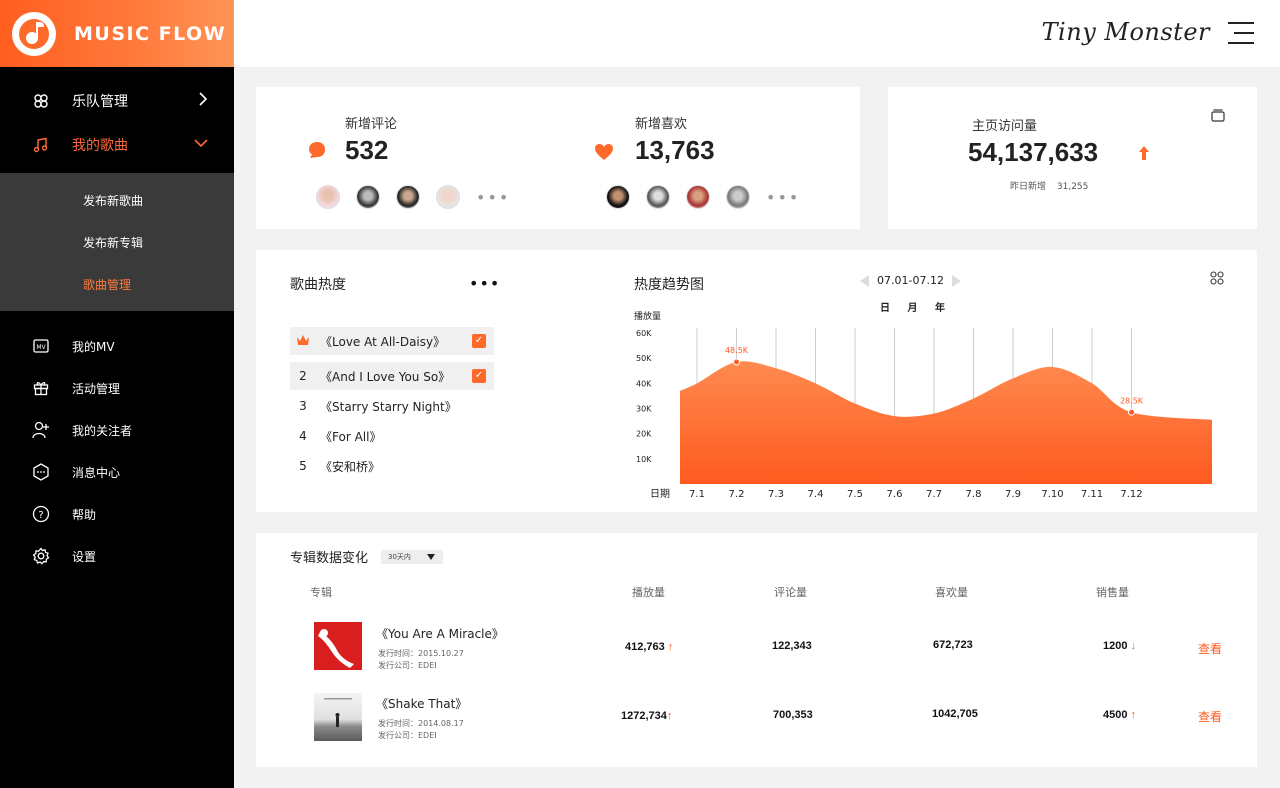 The height and width of the screenshot is (788, 1280). Describe the element at coordinates (1217, 279) in the screenshot. I see `grid-view-icon` at that location.